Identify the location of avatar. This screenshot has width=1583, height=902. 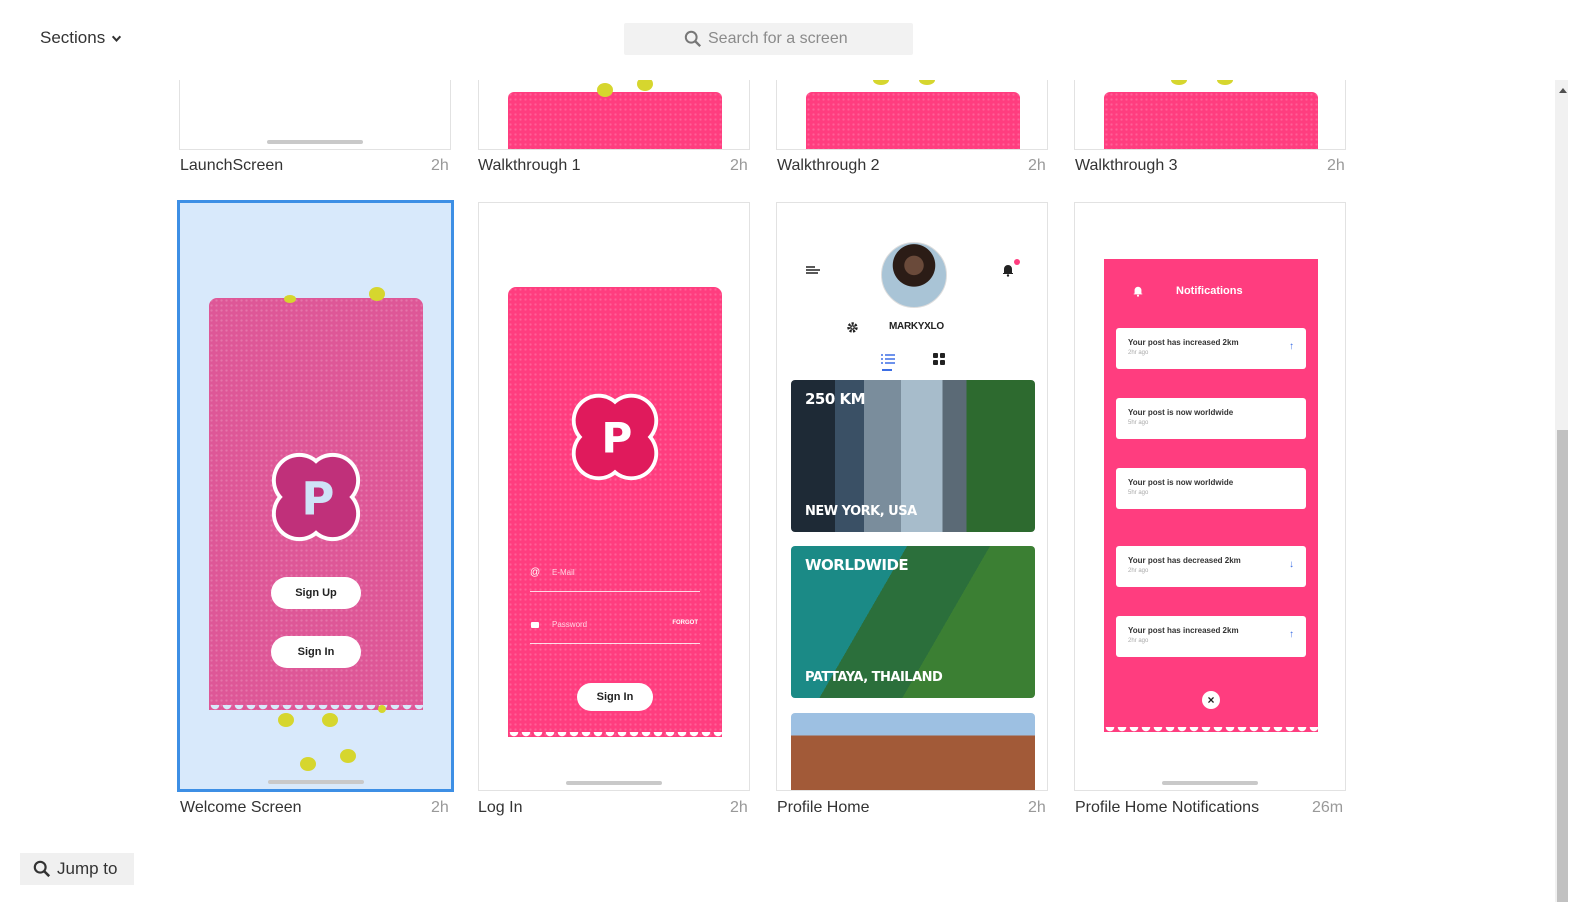
(914, 275).